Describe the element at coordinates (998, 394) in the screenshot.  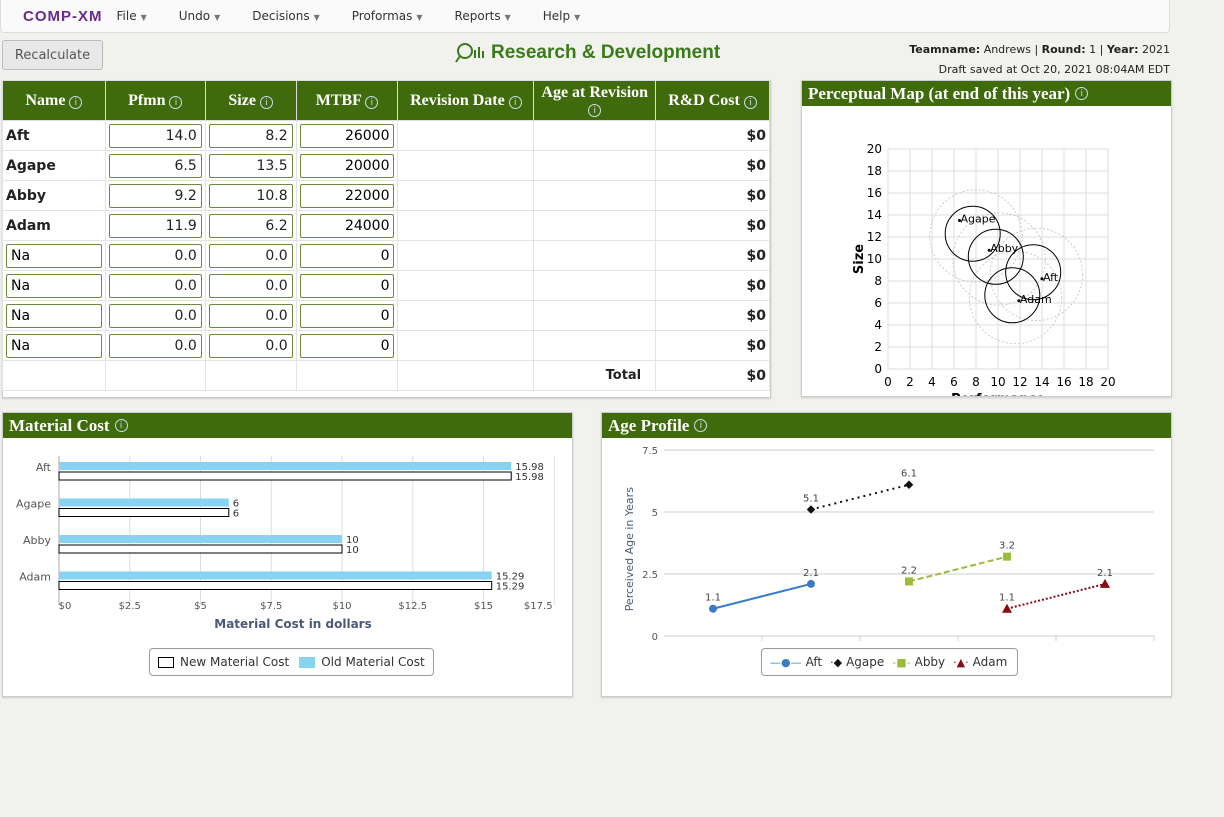
I see `x-axis-label: Performance` at that location.